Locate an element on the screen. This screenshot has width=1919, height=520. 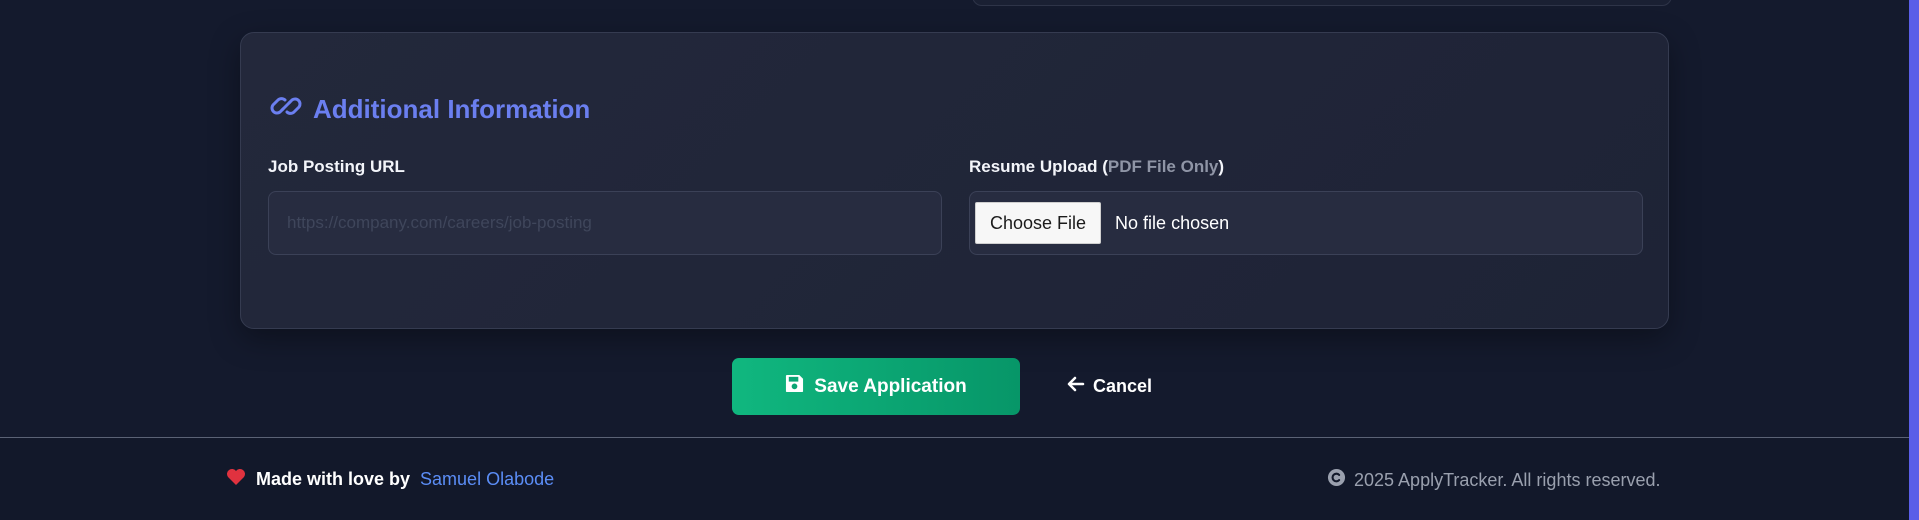
choose-file-button: Choose File is located at coordinates (1038, 223).